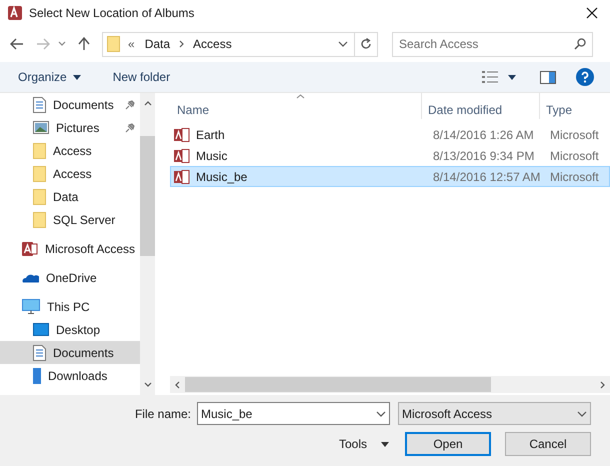 This screenshot has height=466, width=610. Describe the element at coordinates (17, 44) in the screenshot. I see `back-arrow-icon` at that location.